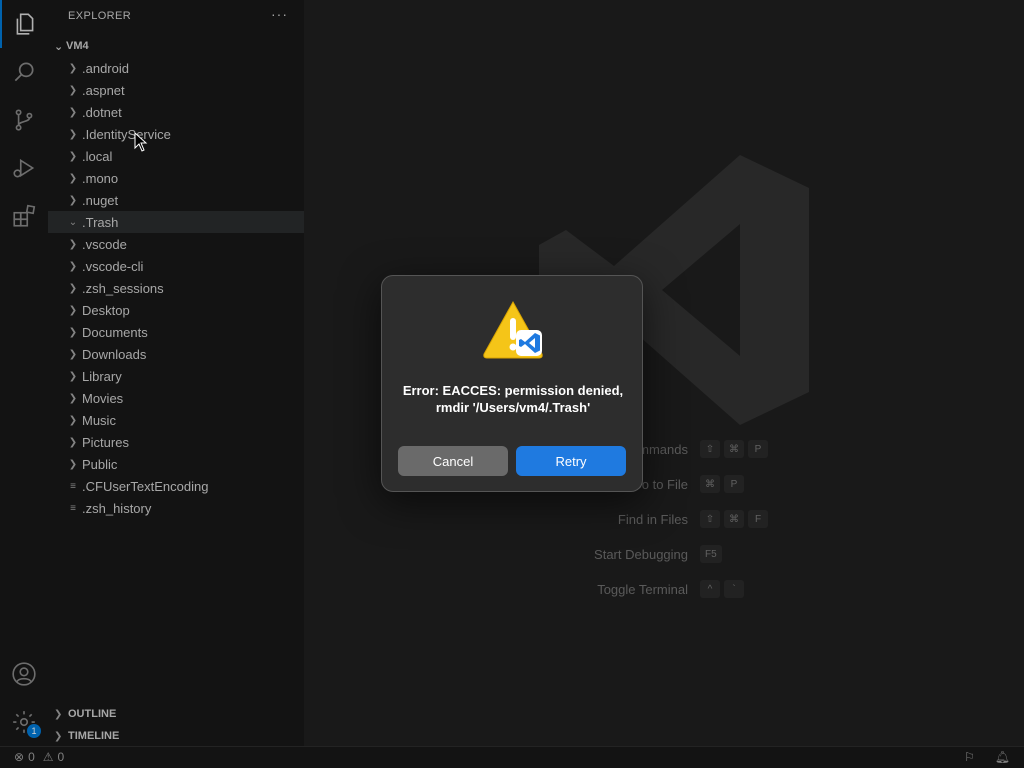 This screenshot has width=1024, height=768. Describe the element at coordinates (453, 461) in the screenshot. I see `cancel-button: Cancel` at that location.